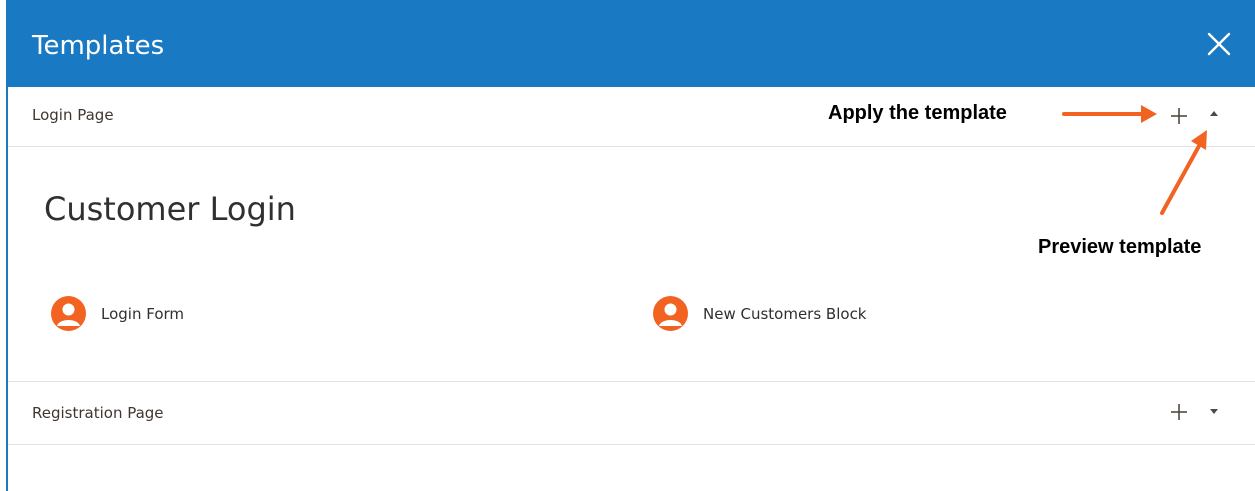 Image resolution: width=1255 pixels, height=491 pixels. I want to click on arrow-to-apply-icon, so click(1109, 114).